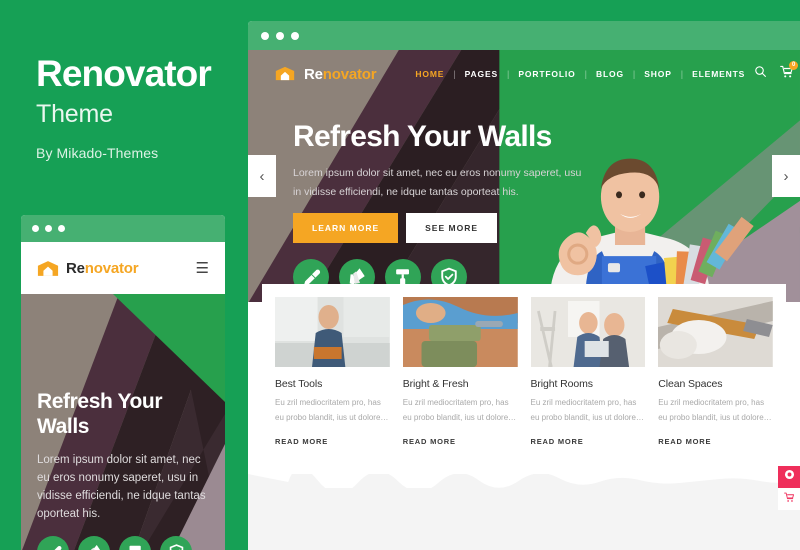  What do you see at coordinates (373, 544) in the screenshot?
I see `brush-stroke-graphic` at bounding box center [373, 544].